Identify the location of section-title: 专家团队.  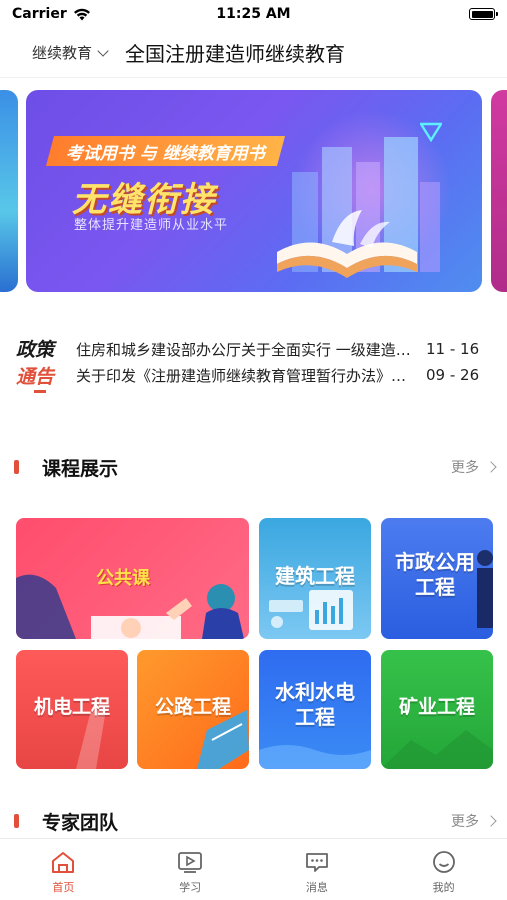
(80, 822).